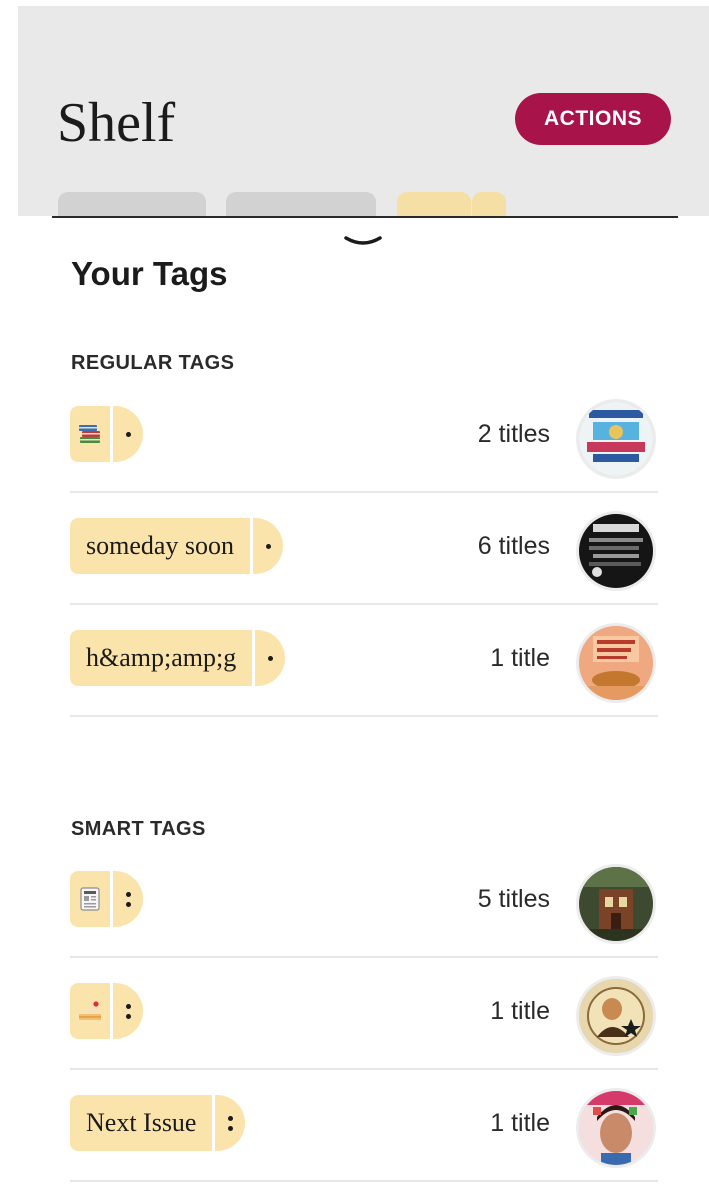 The image size is (709, 1193). I want to click on tag-row: 2 titles, so click(364, 437).